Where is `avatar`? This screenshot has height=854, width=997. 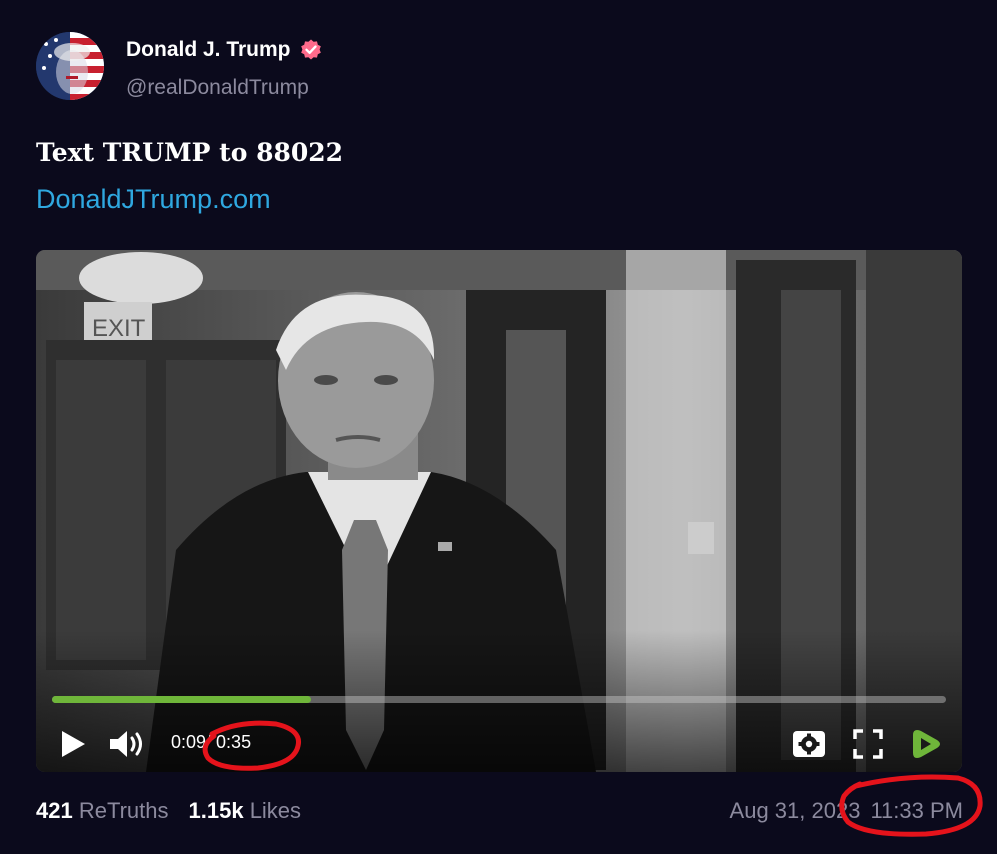
avatar is located at coordinates (70, 66).